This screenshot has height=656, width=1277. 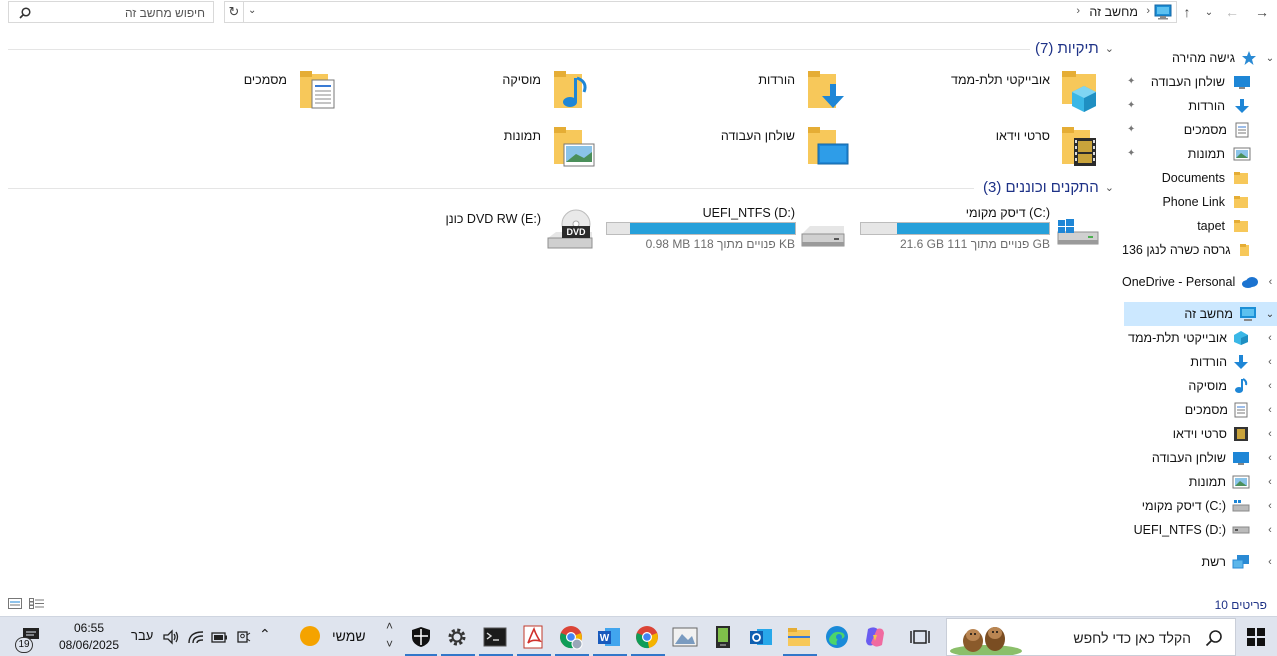 What do you see at coordinates (37, 603) in the screenshot?
I see `large-icons-view-icon` at bounding box center [37, 603].